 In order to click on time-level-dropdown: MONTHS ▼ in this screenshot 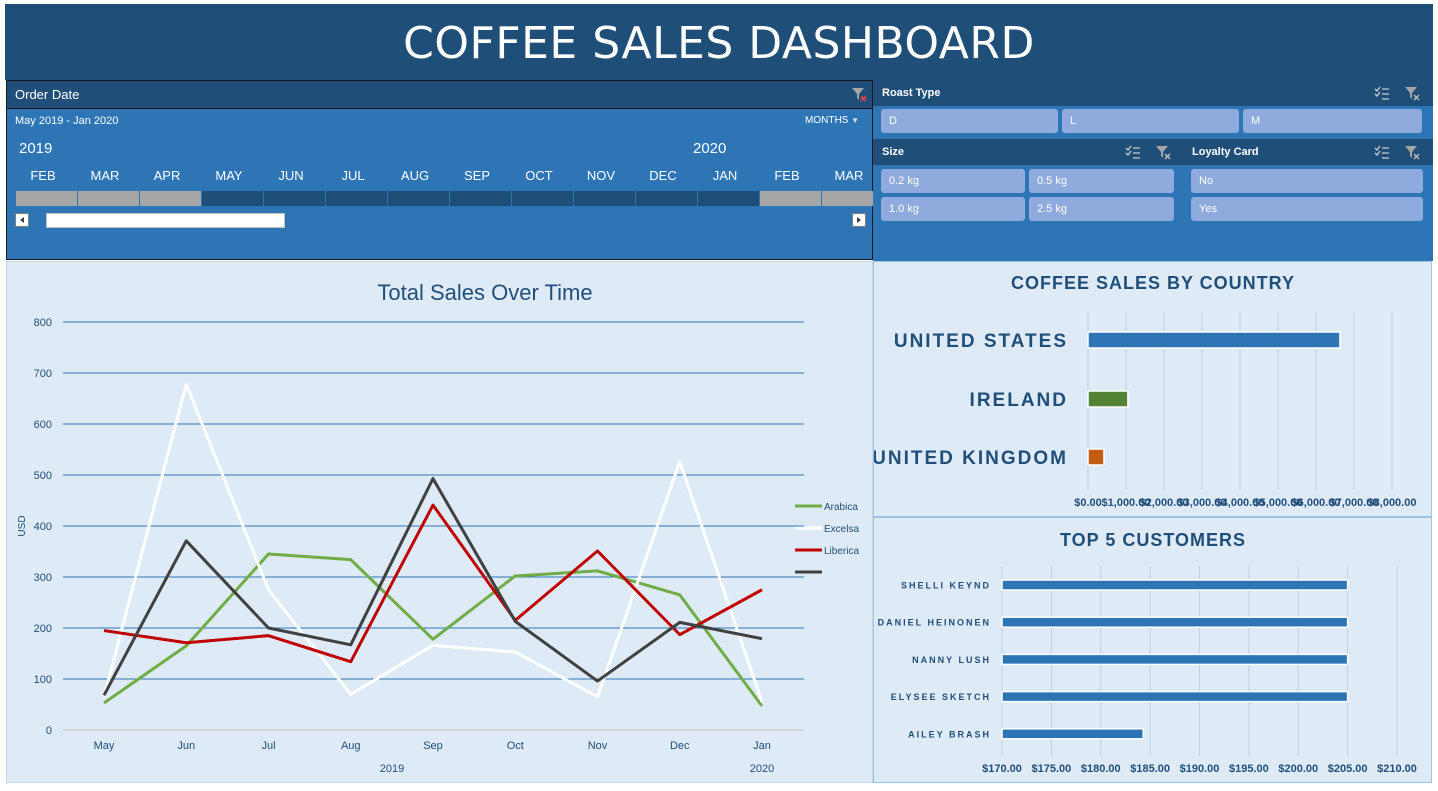, I will do `click(832, 120)`.